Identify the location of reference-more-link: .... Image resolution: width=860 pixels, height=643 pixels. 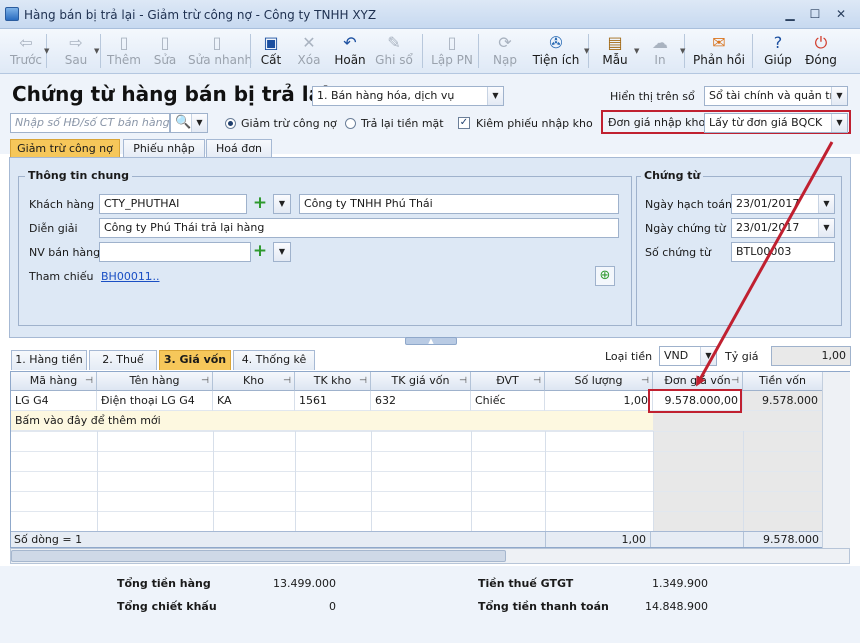
(154, 276).